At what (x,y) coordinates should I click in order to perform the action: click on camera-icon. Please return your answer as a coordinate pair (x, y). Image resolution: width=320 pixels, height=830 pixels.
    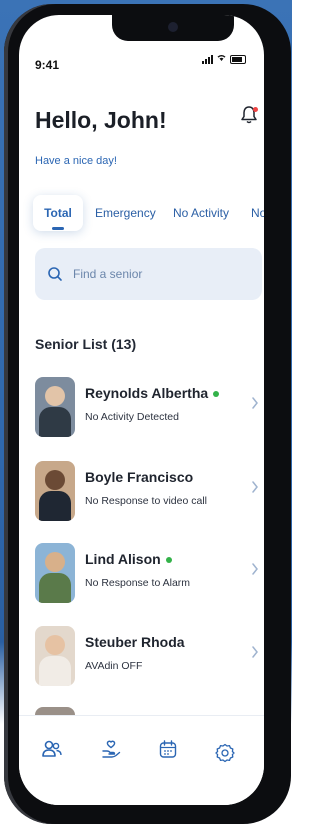
    Looking at the image, I should click on (173, 27).